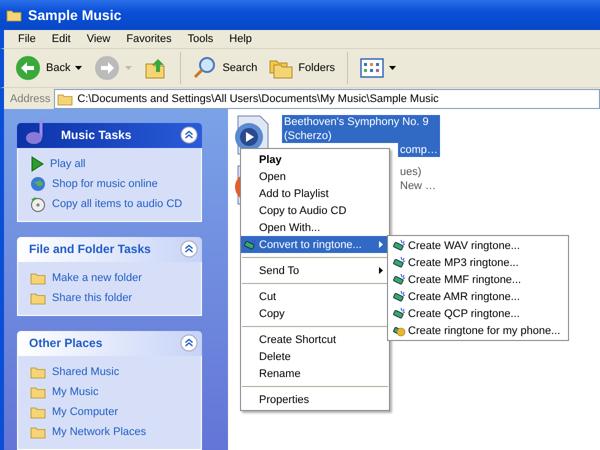 The image size is (600, 450). What do you see at coordinates (315, 176) in the screenshot?
I see `context-menu-item: Open` at bounding box center [315, 176].